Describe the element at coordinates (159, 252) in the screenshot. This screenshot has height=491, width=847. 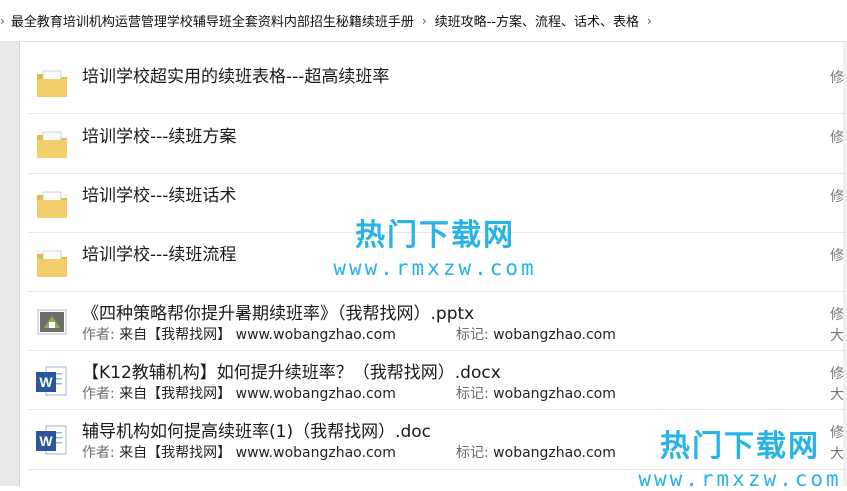
I see `file-name: 培训学校---续班流程` at that location.